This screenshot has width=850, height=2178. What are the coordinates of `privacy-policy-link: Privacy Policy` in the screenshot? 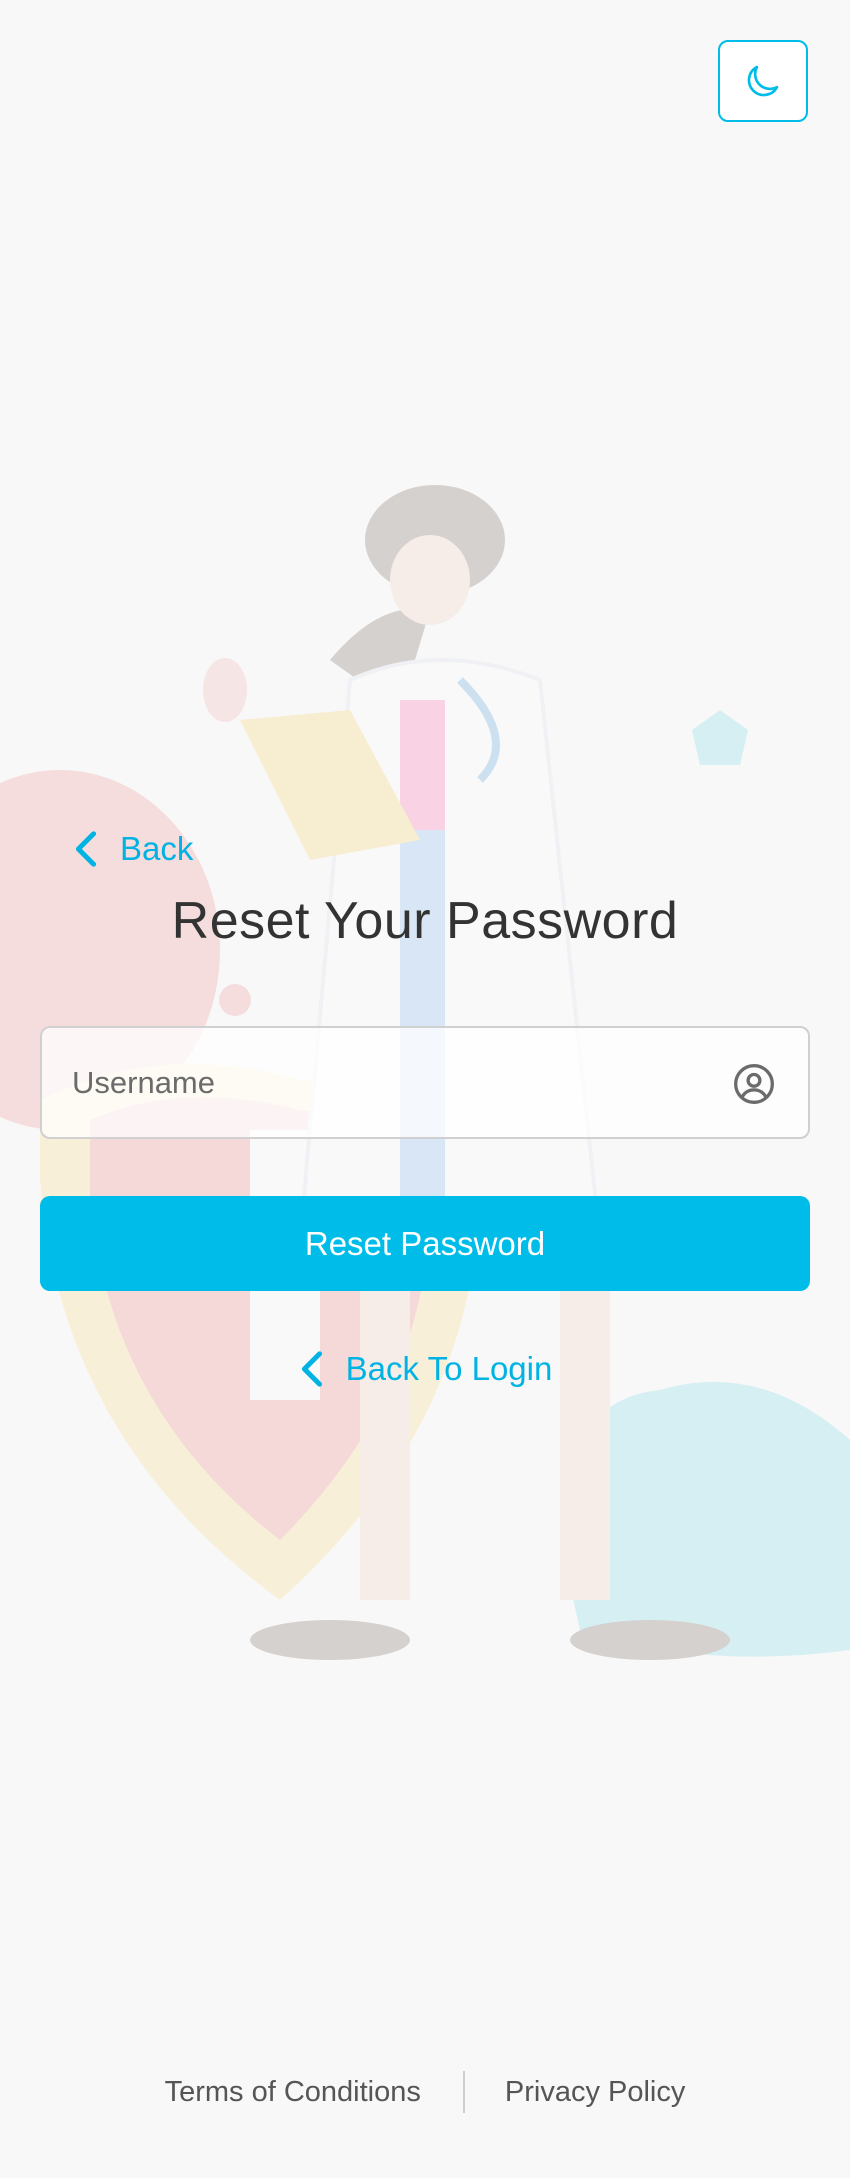 It's located at (595, 2092).